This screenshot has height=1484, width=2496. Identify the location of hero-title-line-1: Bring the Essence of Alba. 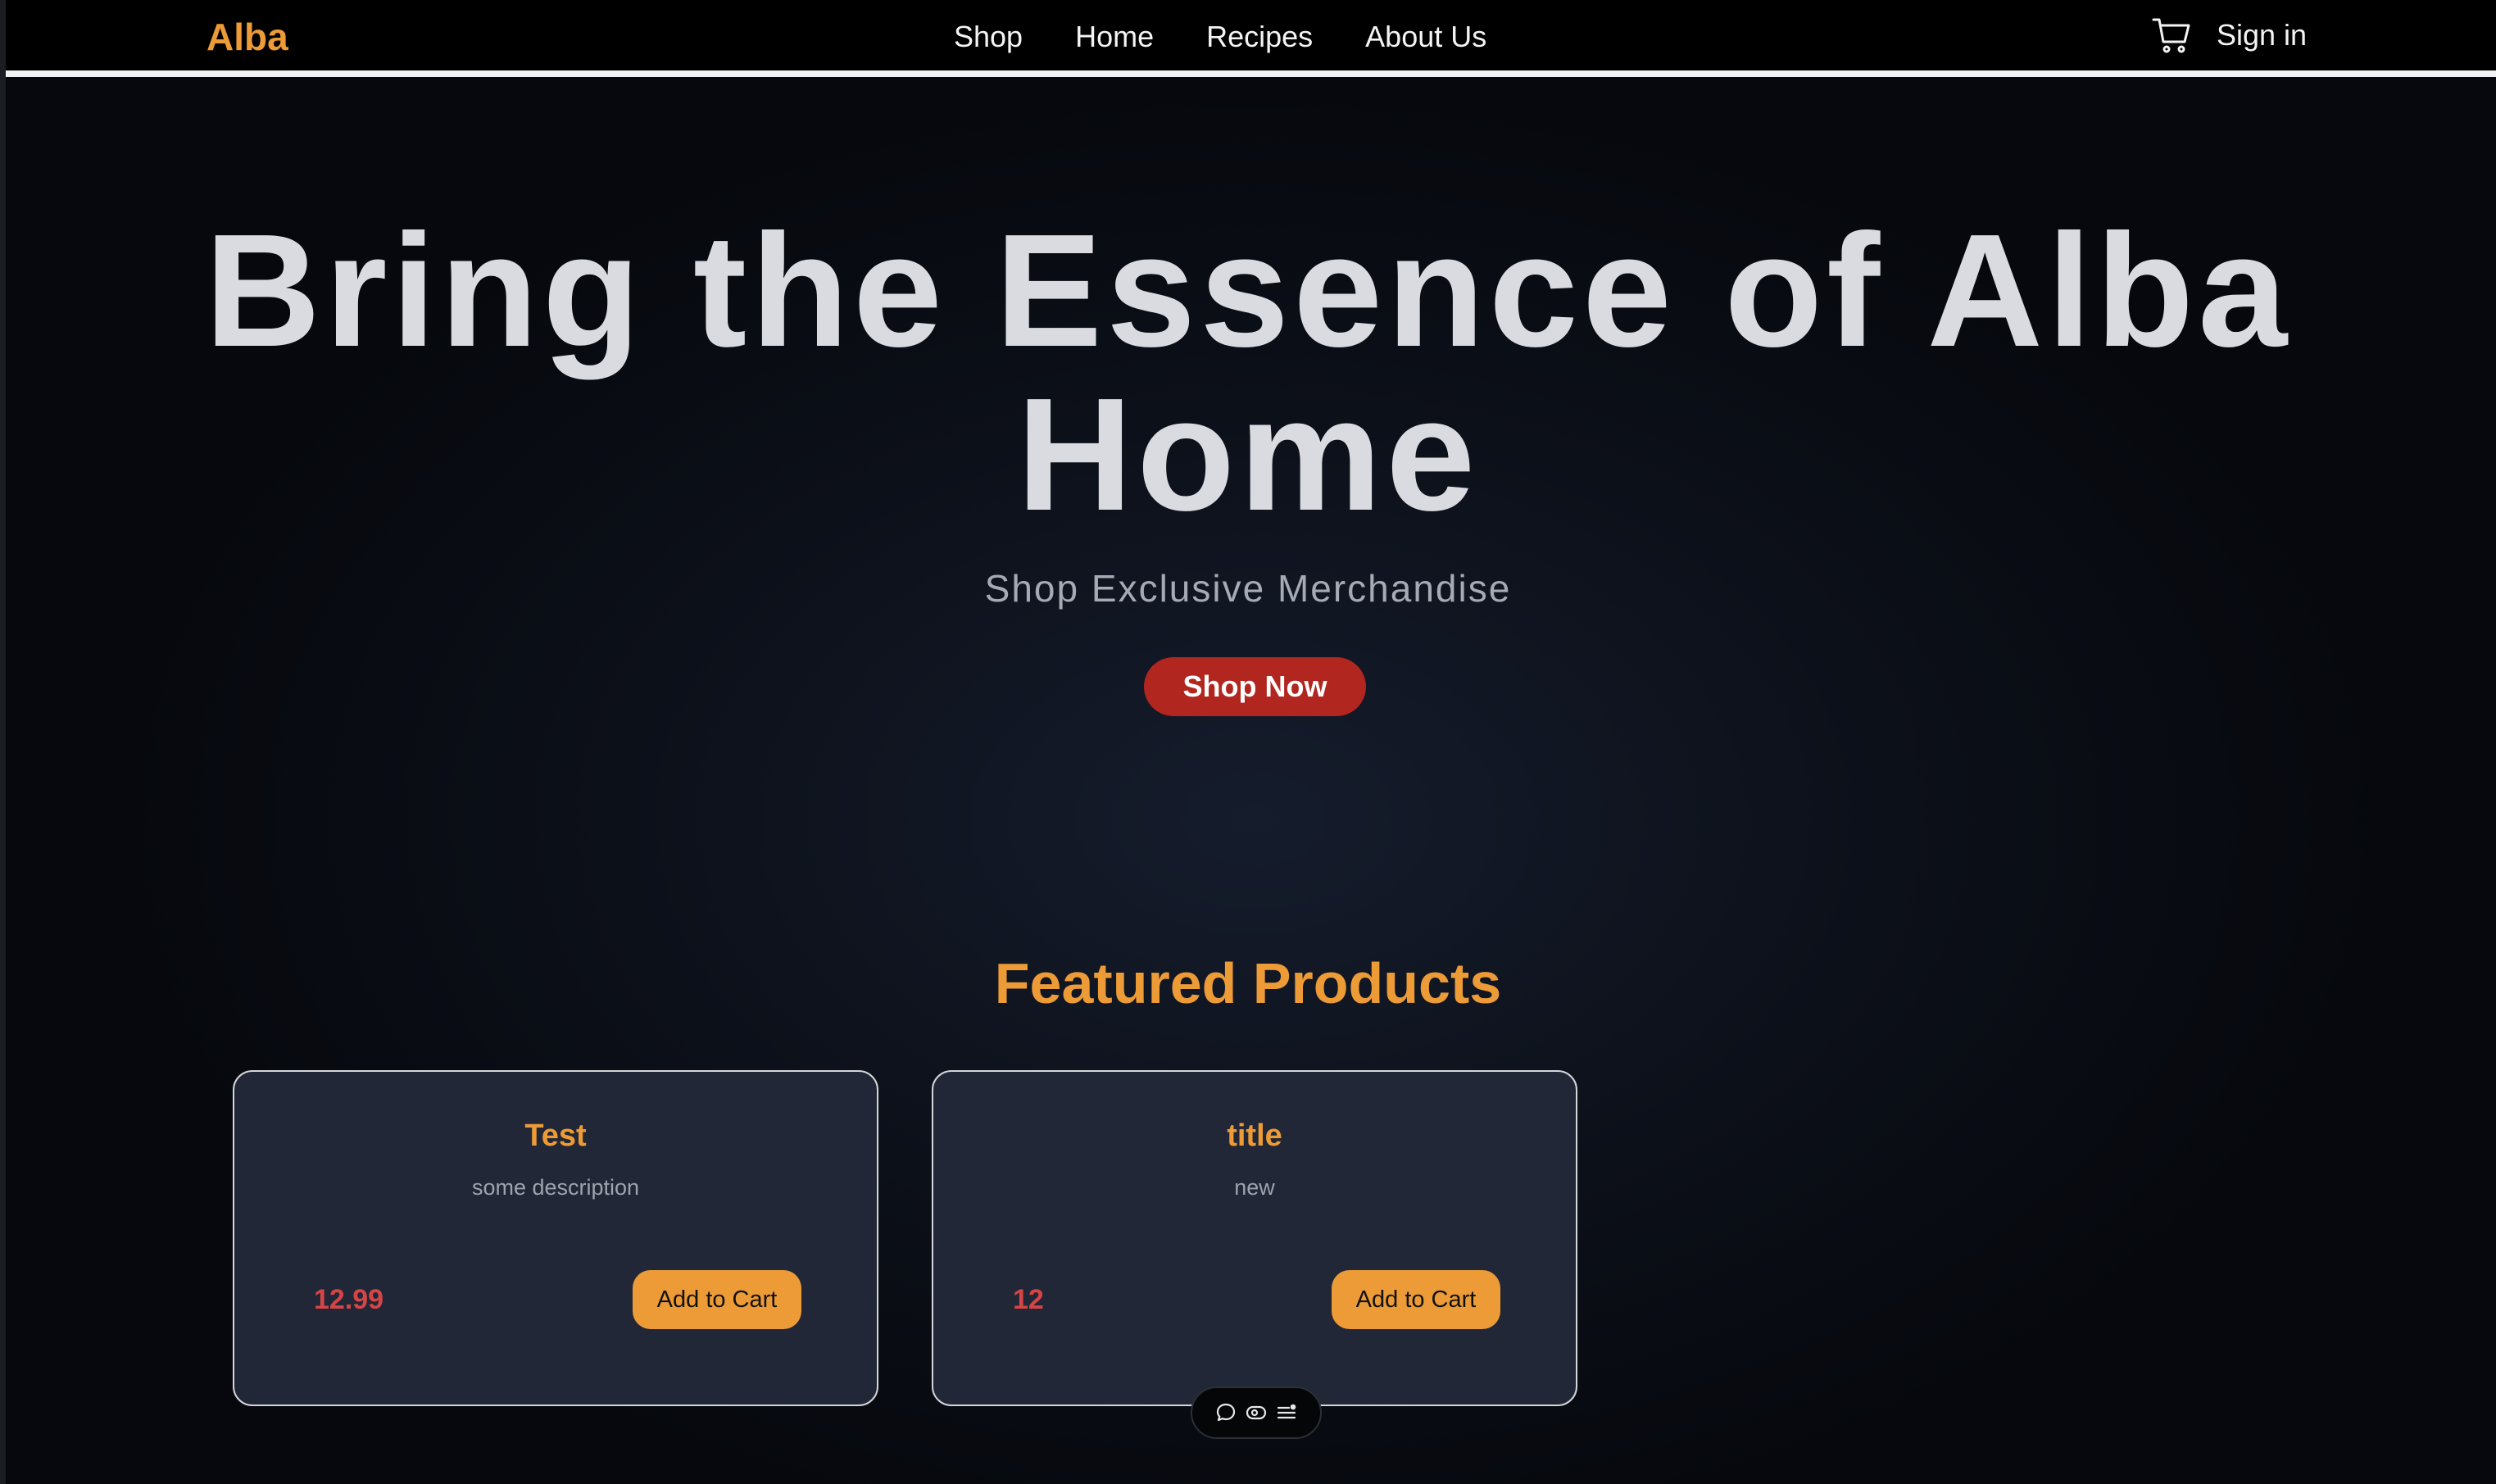
(1248, 290).